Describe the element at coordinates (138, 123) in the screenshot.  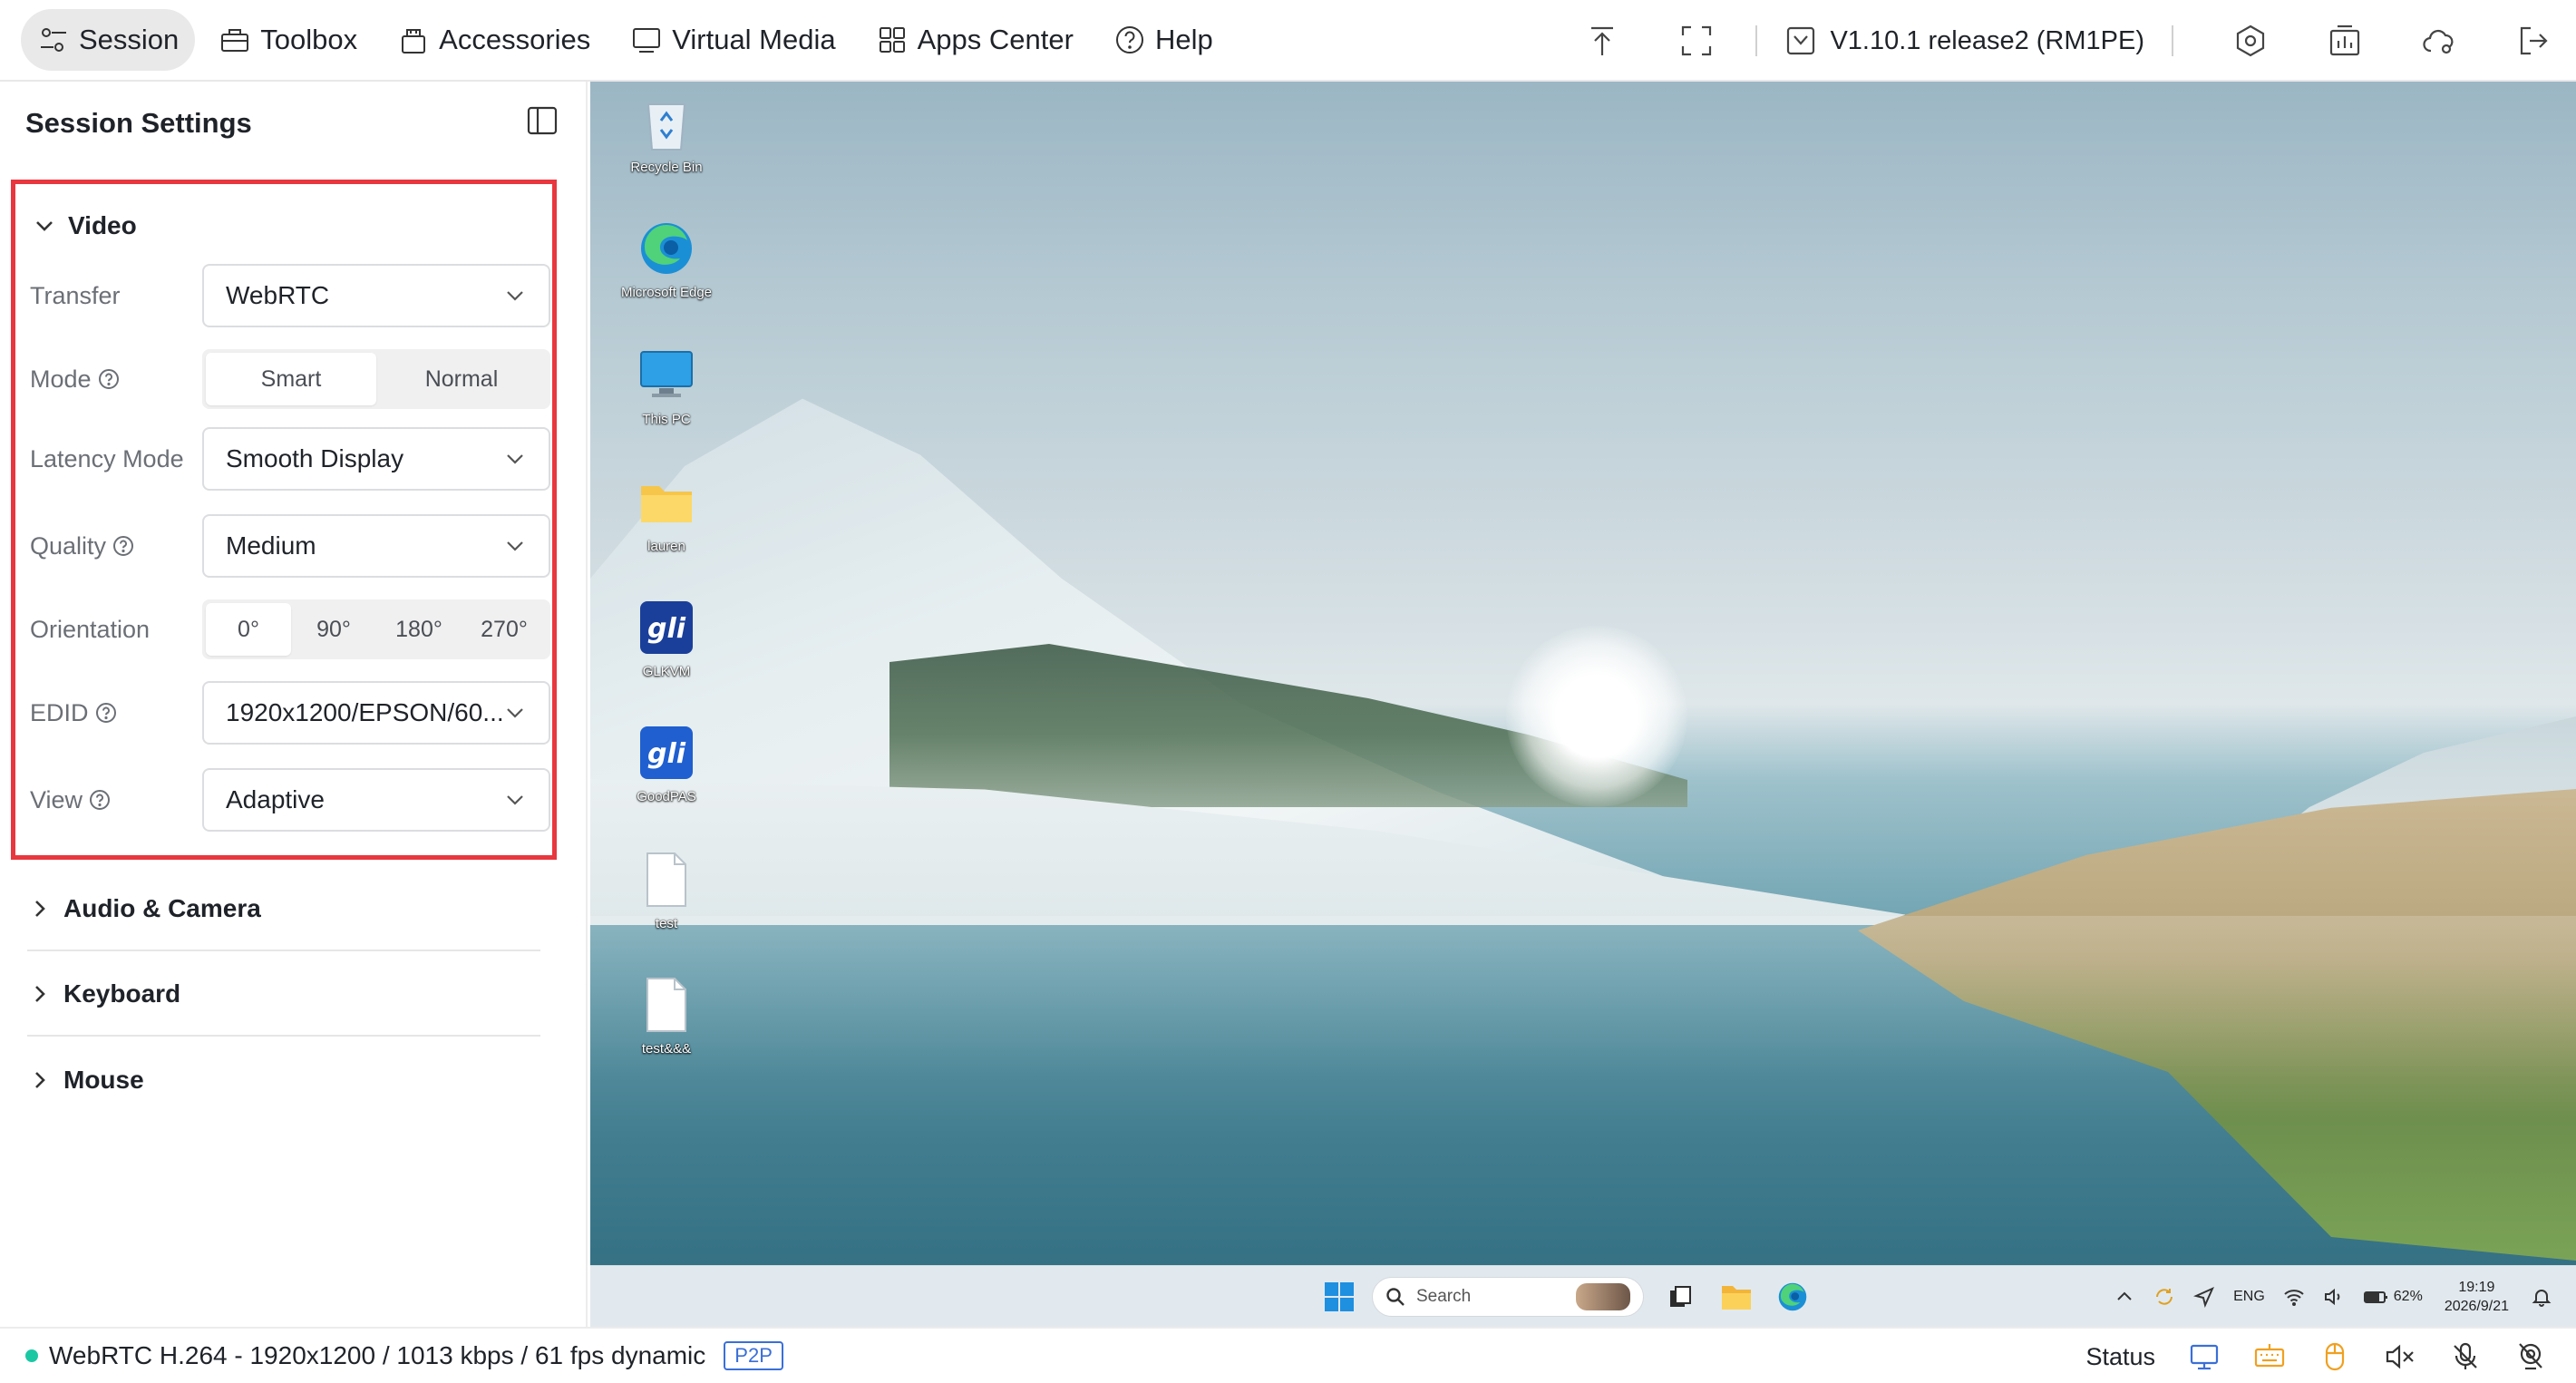
I see `panel-title: Session Settings` at that location.